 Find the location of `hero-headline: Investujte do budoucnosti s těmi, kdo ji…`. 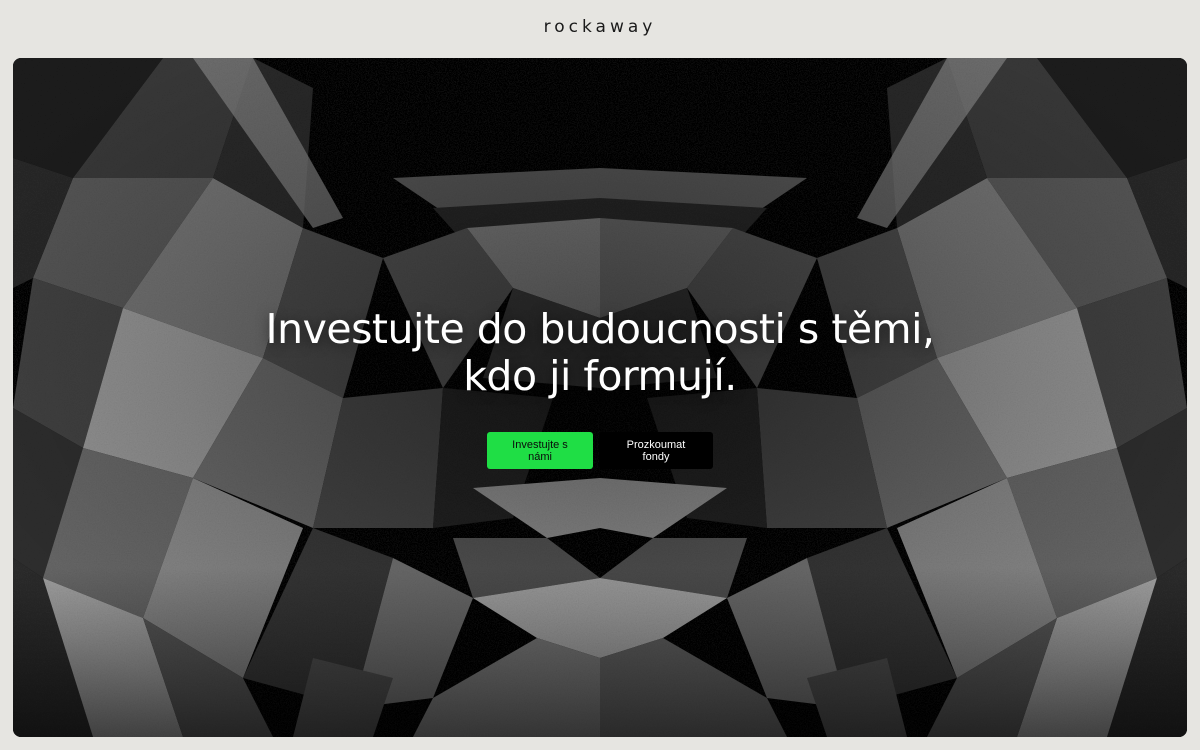

hero-headline: Investujte do budoucnosti s těmi, kdo ji… is located at coordinates (600, 353).